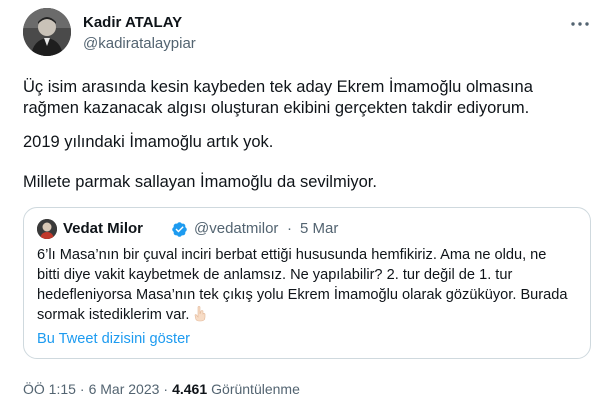  I want to click on quoted-author-name: Vedat Milor, so click(103, 228).